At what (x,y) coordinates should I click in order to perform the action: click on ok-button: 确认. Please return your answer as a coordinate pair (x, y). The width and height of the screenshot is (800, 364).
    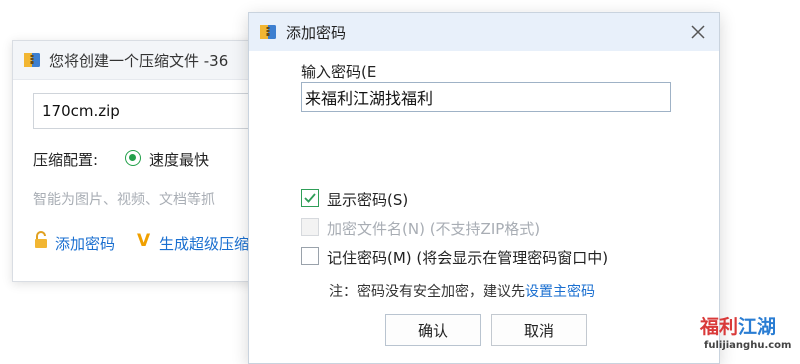
    Looking at the image, I should click on (433, 330).